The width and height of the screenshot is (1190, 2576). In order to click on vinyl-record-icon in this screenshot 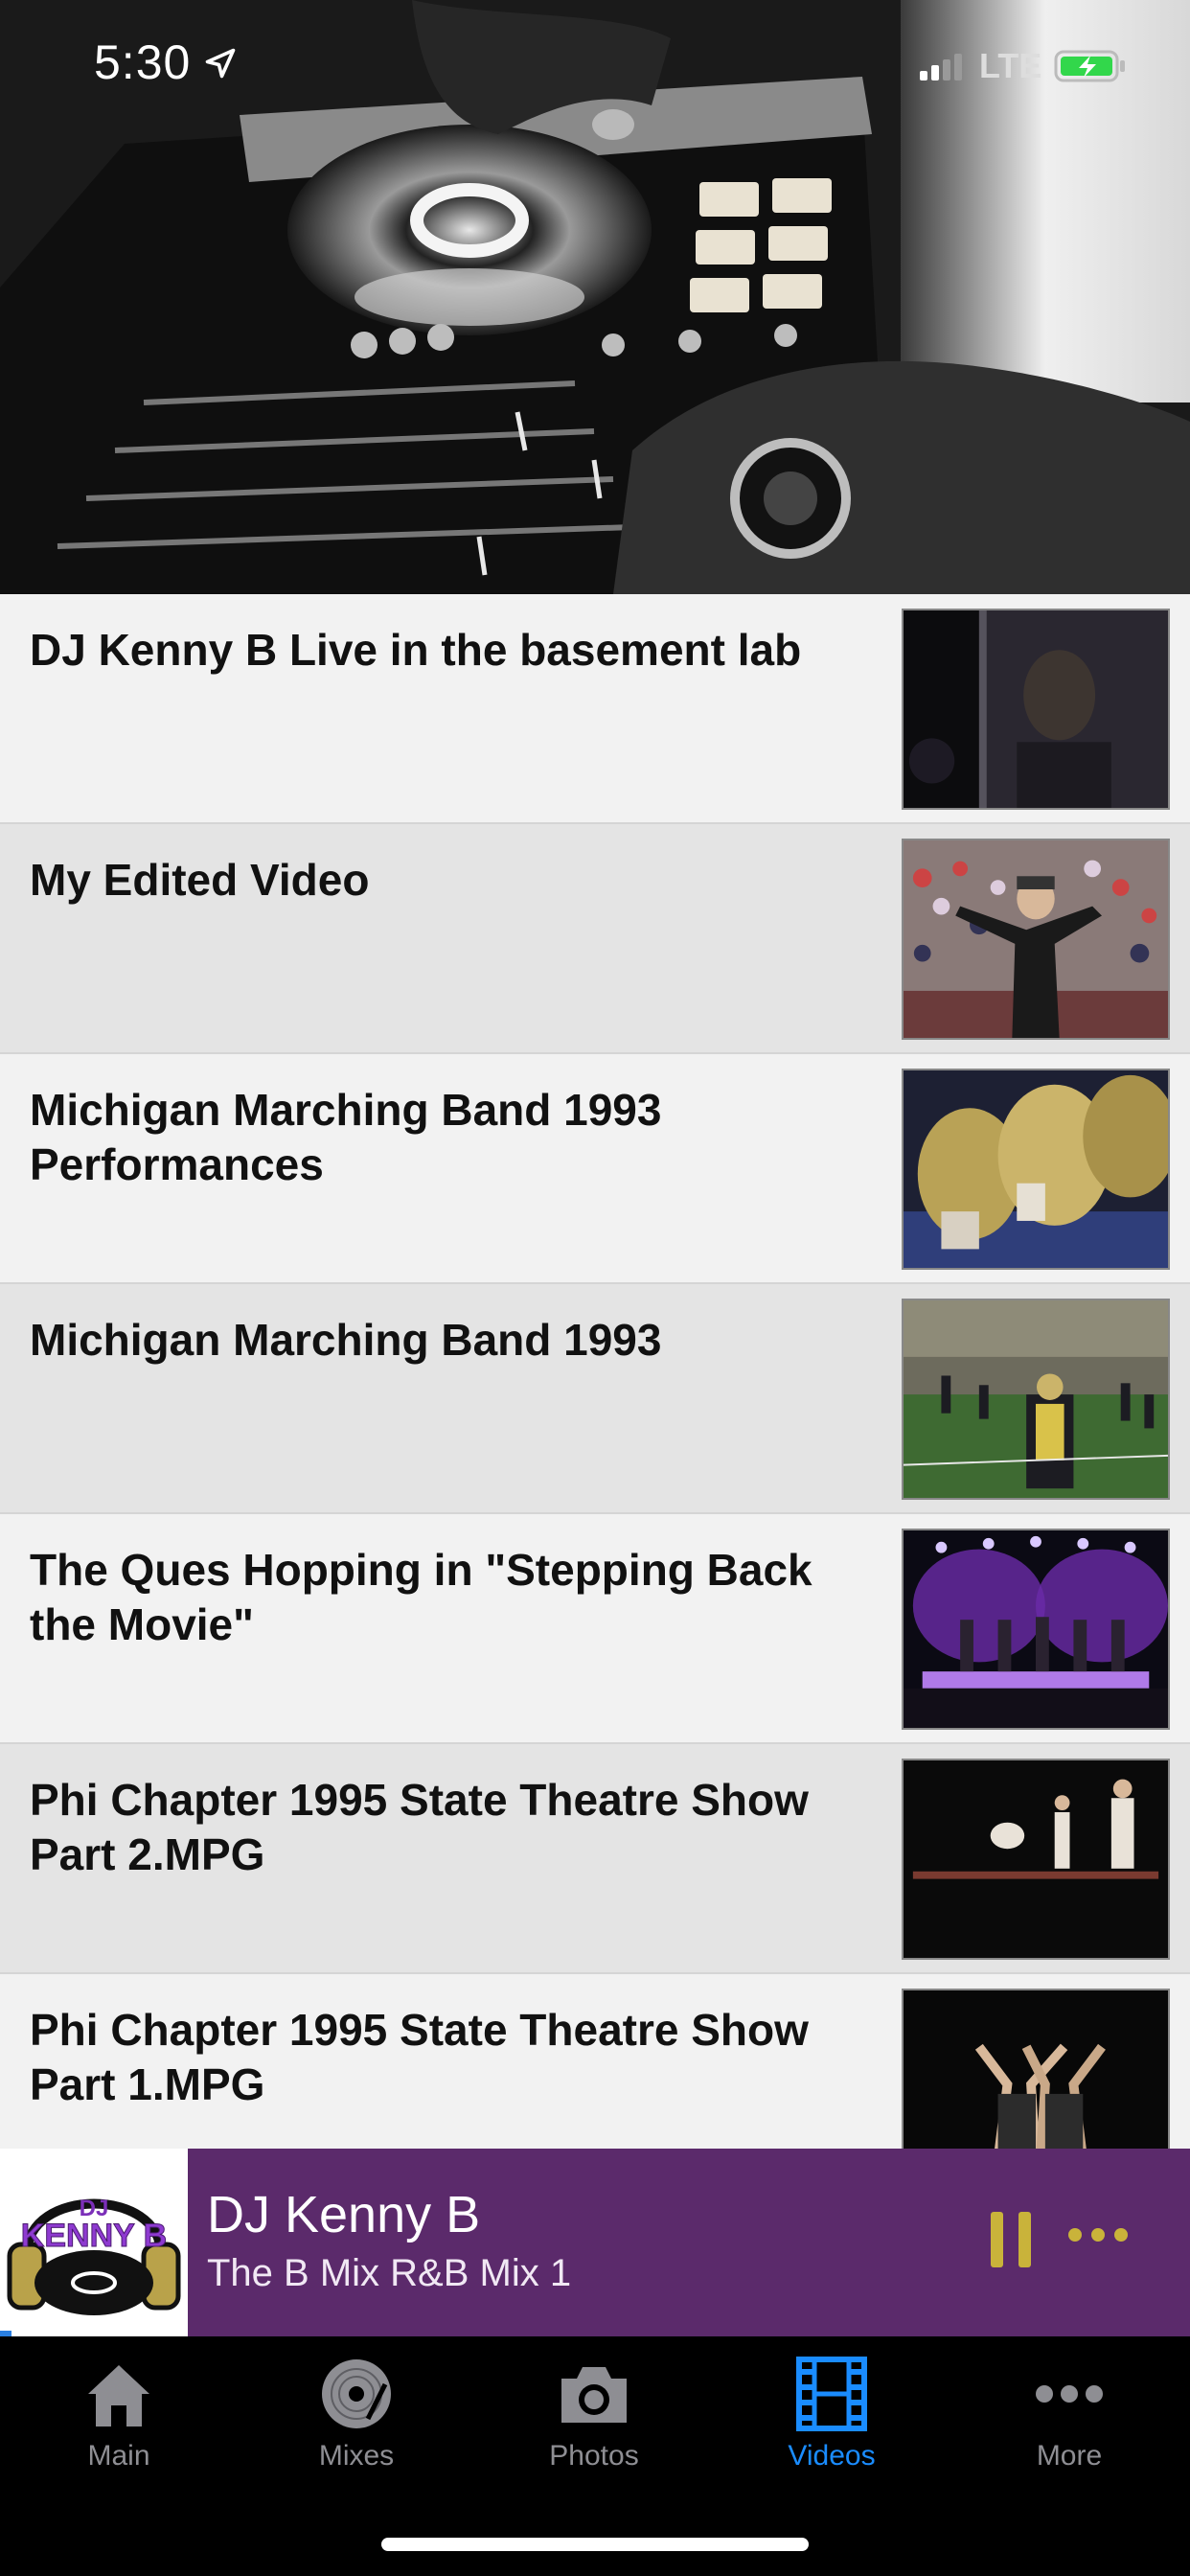, I will do `click(357, 2393)`.